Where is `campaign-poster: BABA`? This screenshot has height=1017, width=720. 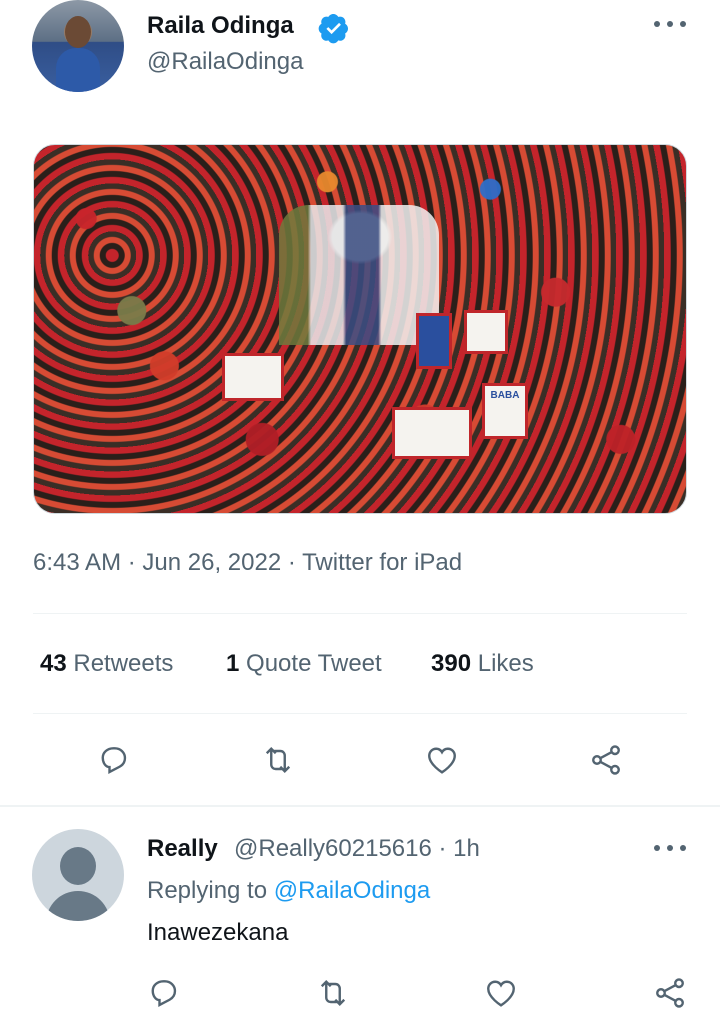
campaign-poster: BABA is located at coordinates (505, 411).